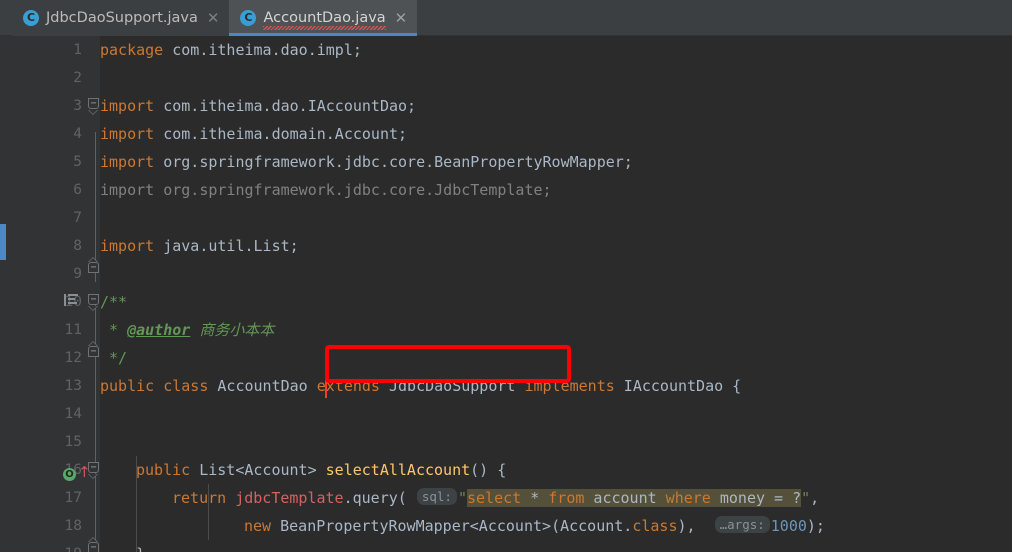 The image size is (1012, 552). What do you see at coordinates (556, 330) in the screenshot?
I see `code-line-11: * @author 商务小本本` at bounding box center [556, 330].